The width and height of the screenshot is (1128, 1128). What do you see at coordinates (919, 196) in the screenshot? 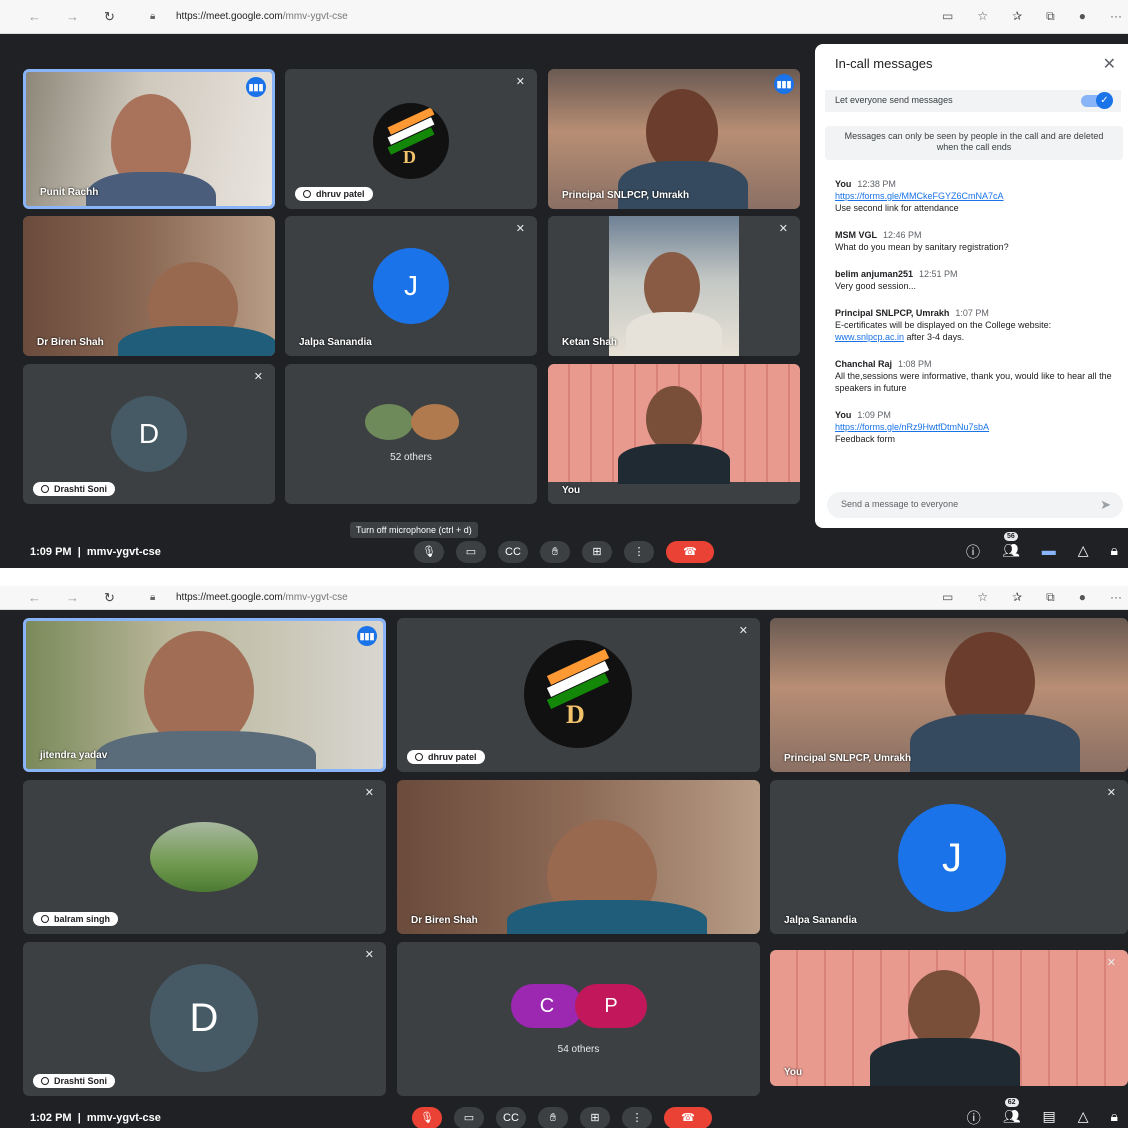
I see `message-link: https://forms.gle/MMCkeFGYZ6CmNA7cA` at bounding box center [919, 196].